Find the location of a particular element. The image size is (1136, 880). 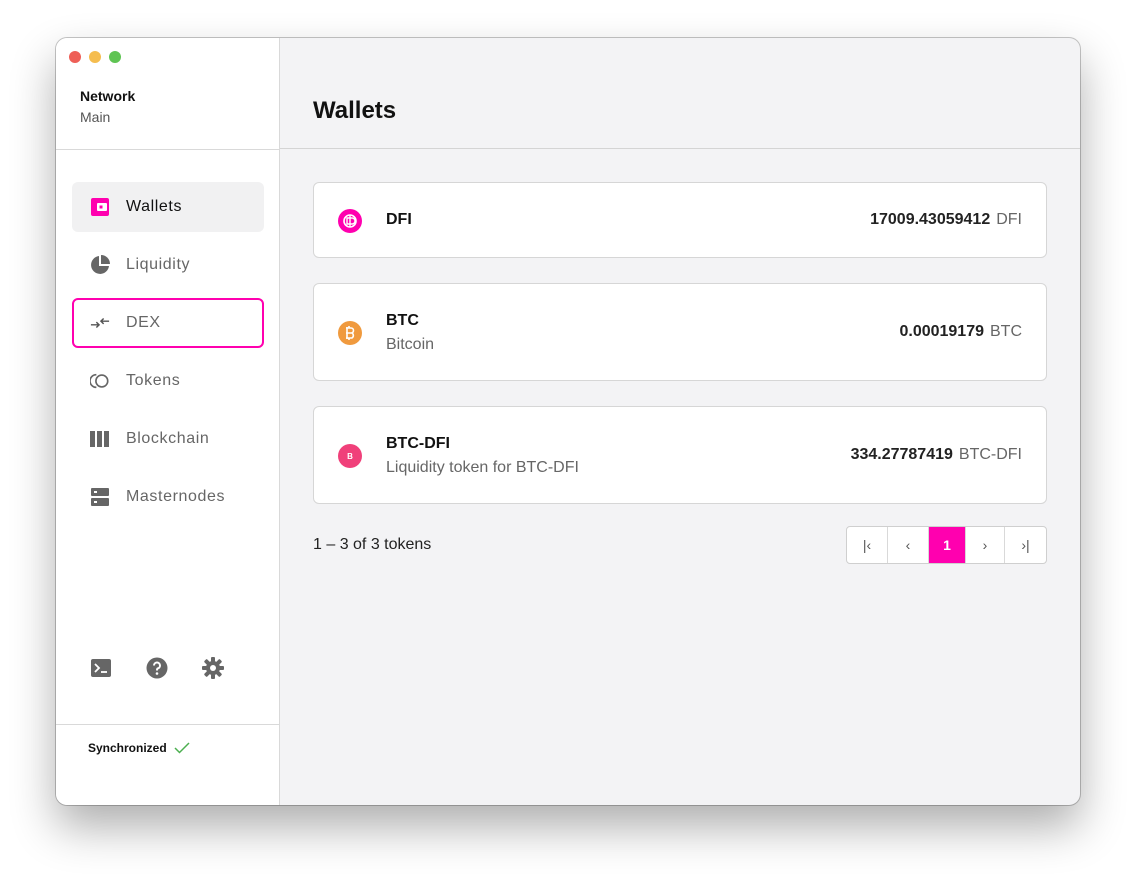

page-title: Wallets is located at coordinates (355, 110).